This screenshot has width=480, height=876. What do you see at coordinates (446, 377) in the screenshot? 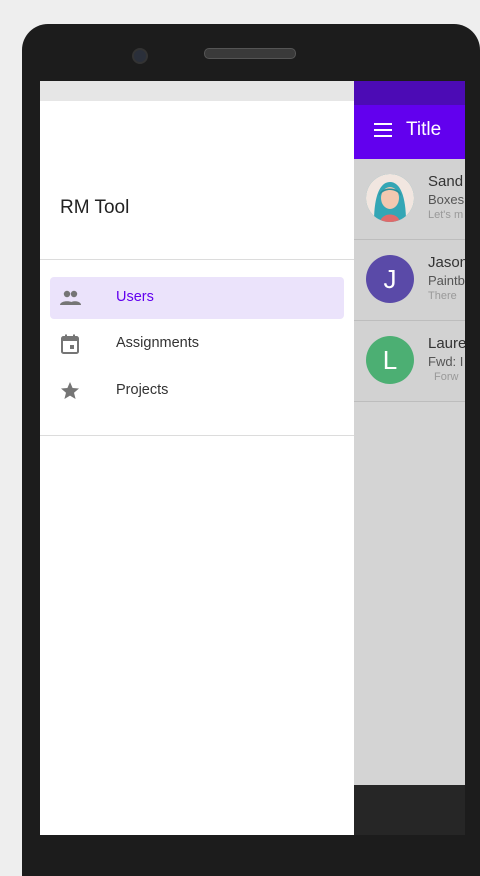
I see `preview: Forw` at bounding box center [446, 377].